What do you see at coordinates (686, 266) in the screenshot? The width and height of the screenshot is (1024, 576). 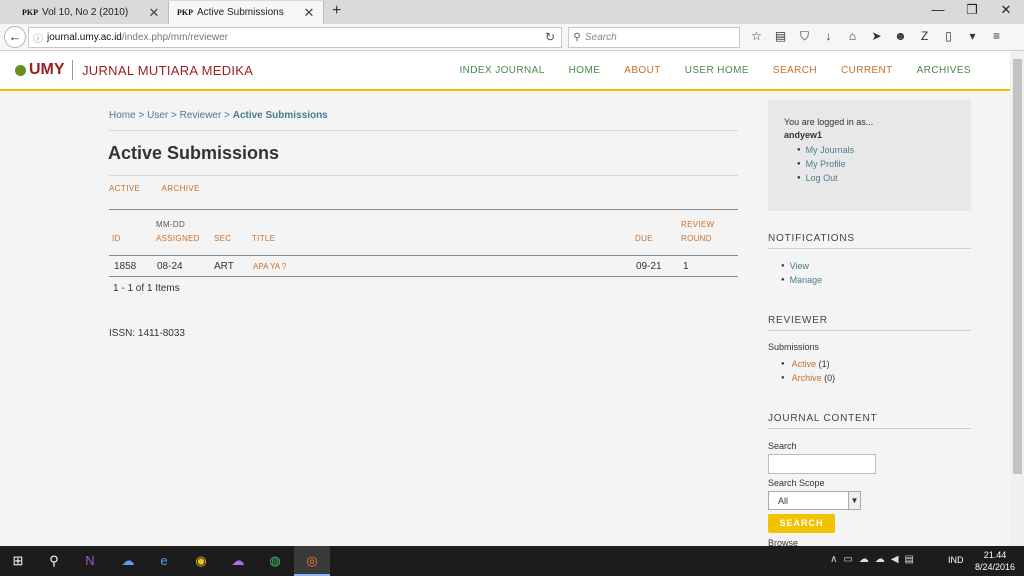 I see `cell-round: 1` at bounding box center [686, 266].